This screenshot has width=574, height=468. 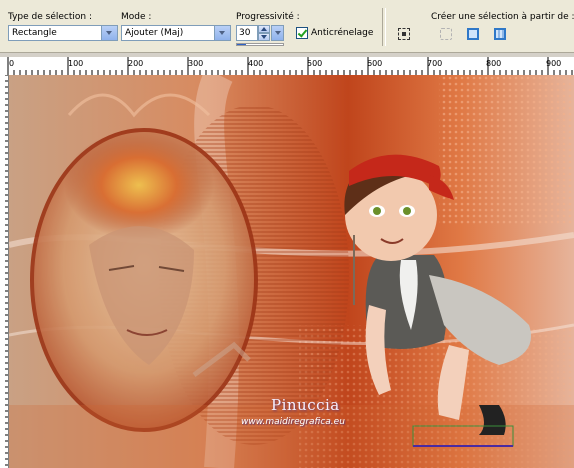 I want to click on selection-type-dropdown: Rectangle, so click(x=63, y=33).